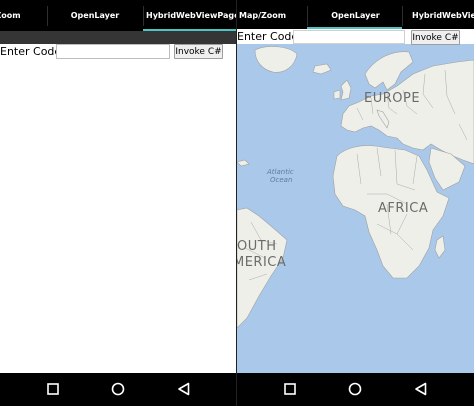 The width and height of the screenshot is (474, 406). I want to click on tab-bar: Map/Zoom OpenLayer HybridWebViewPa, so click(355, 14).